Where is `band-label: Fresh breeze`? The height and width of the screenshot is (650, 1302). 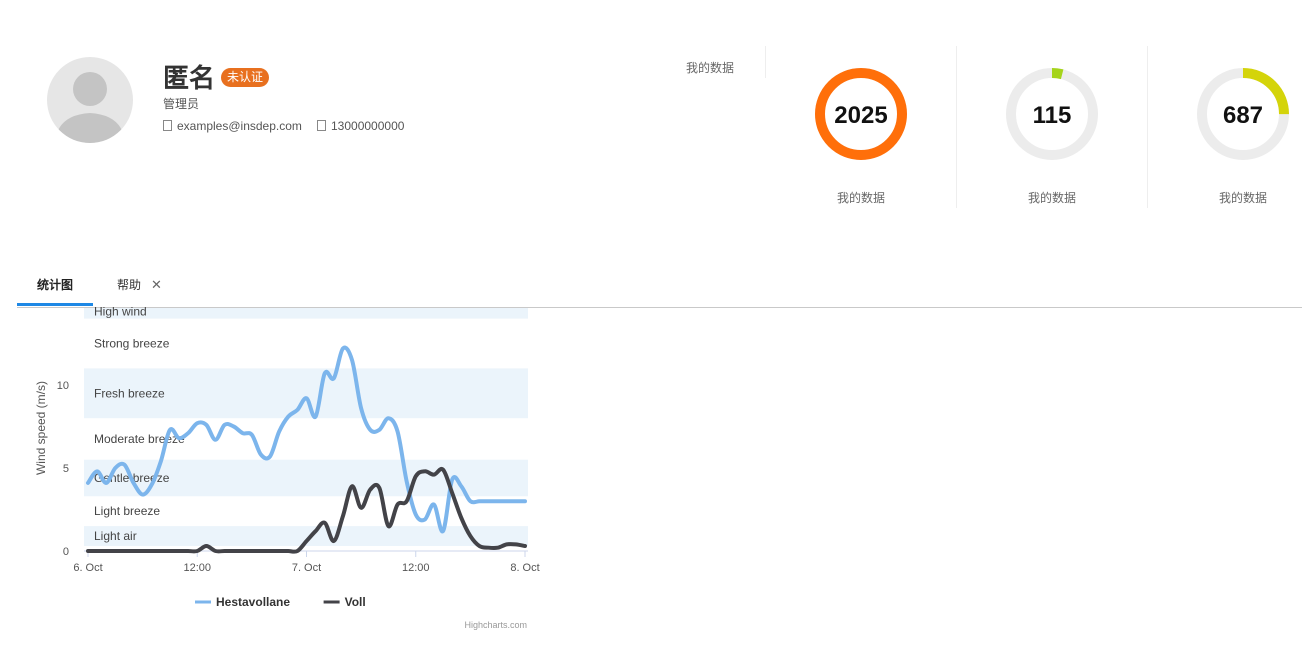 band-label: Fresh breeze is located at coordinates (129, 393).